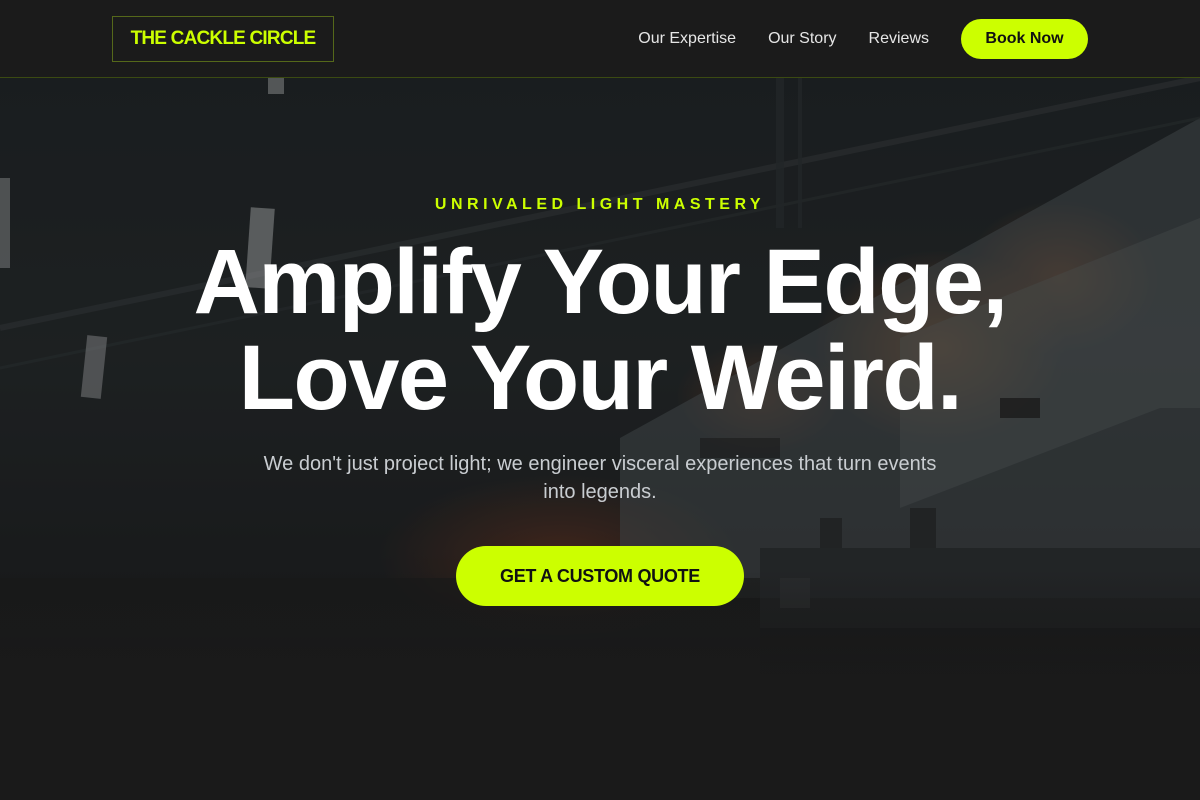 The image size is (1200, 800). What do you see at coordinates (600, 378) in the screenshot?
I see `hero-headline-line-2: Love Your Weird.` at bounding box center [600, 378].